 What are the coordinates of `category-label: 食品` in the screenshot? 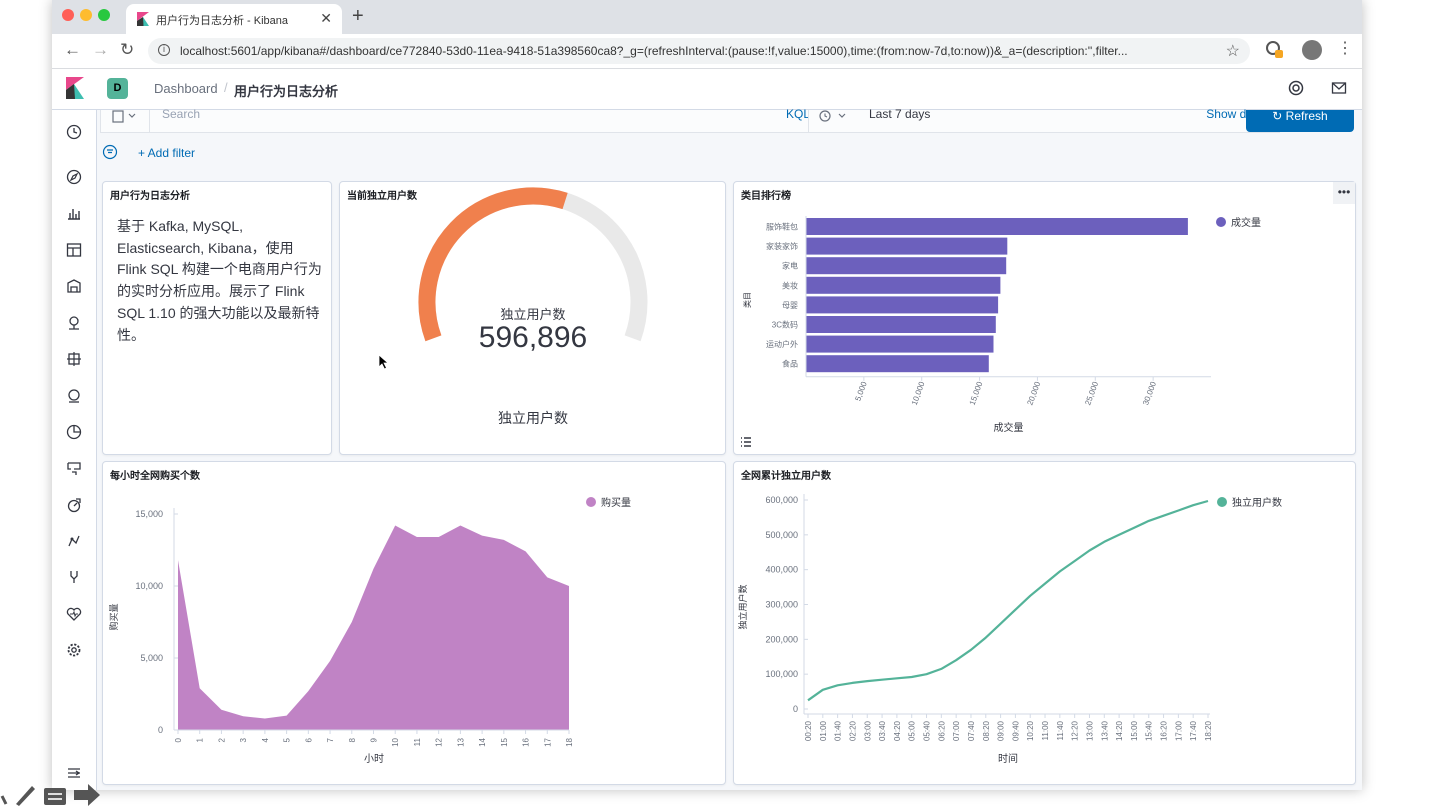 It's located at (790, 364).